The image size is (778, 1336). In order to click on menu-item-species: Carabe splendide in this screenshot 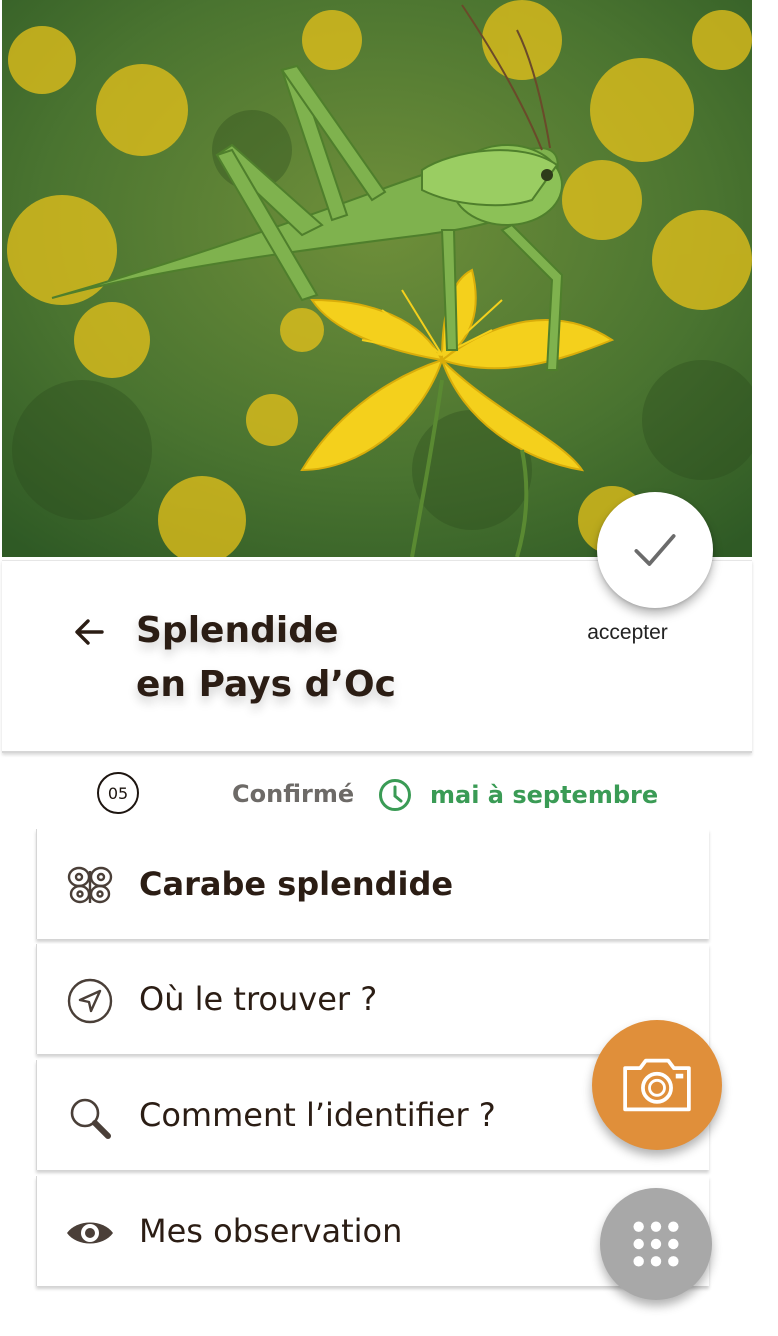, I will do `click(372, 884)`.